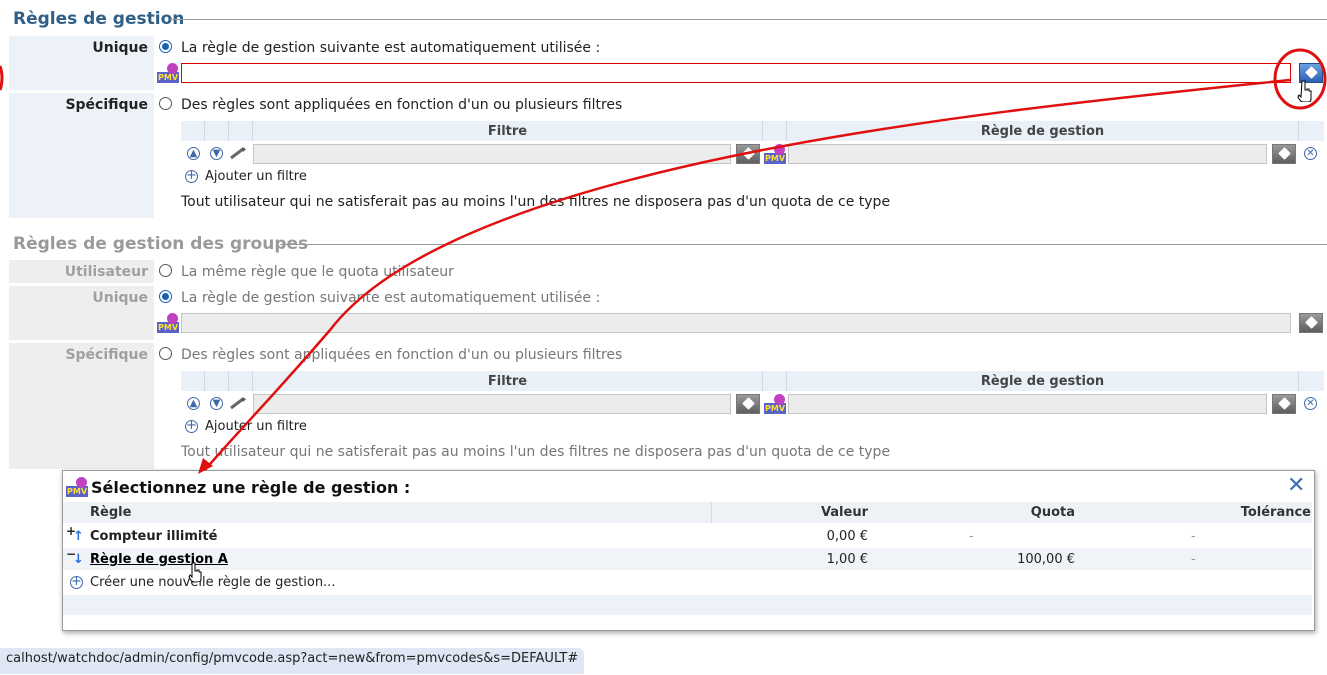  I want to click on hand-cursor-icon, so click(1305, 91).